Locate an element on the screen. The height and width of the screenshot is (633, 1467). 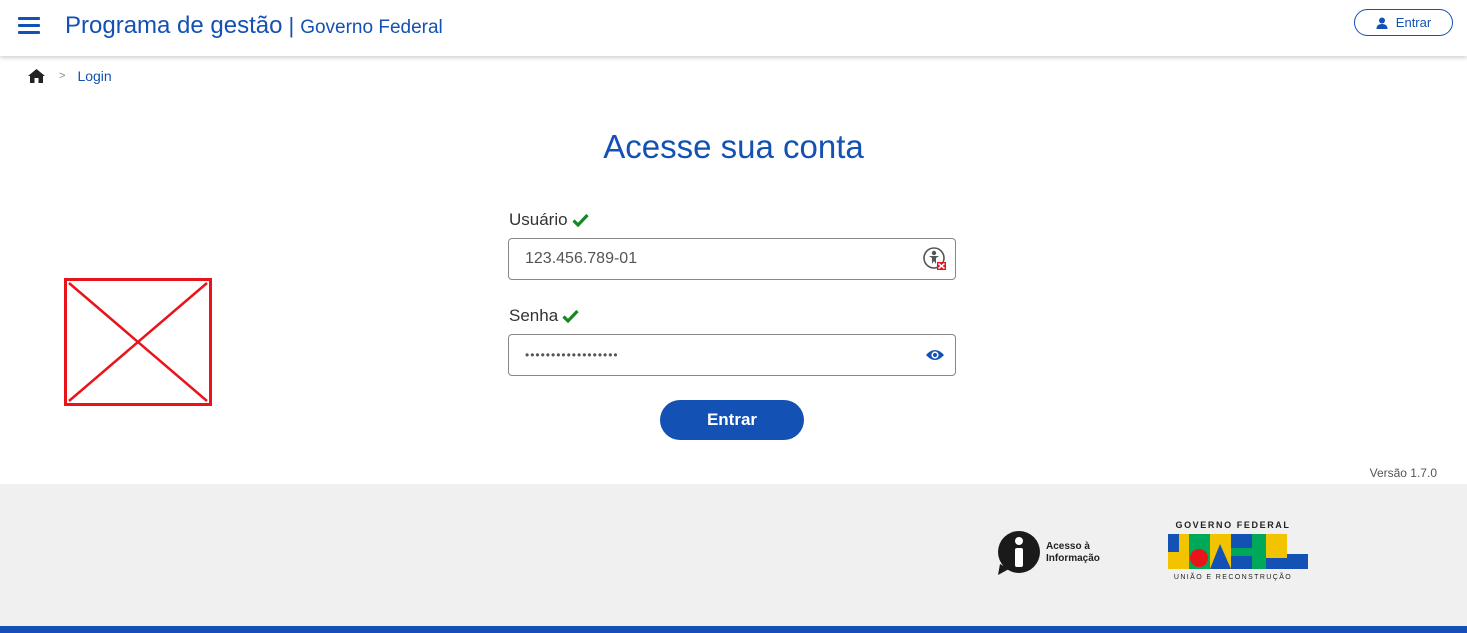
app-name: Programa de gestão is located at coordinates (174, 25).